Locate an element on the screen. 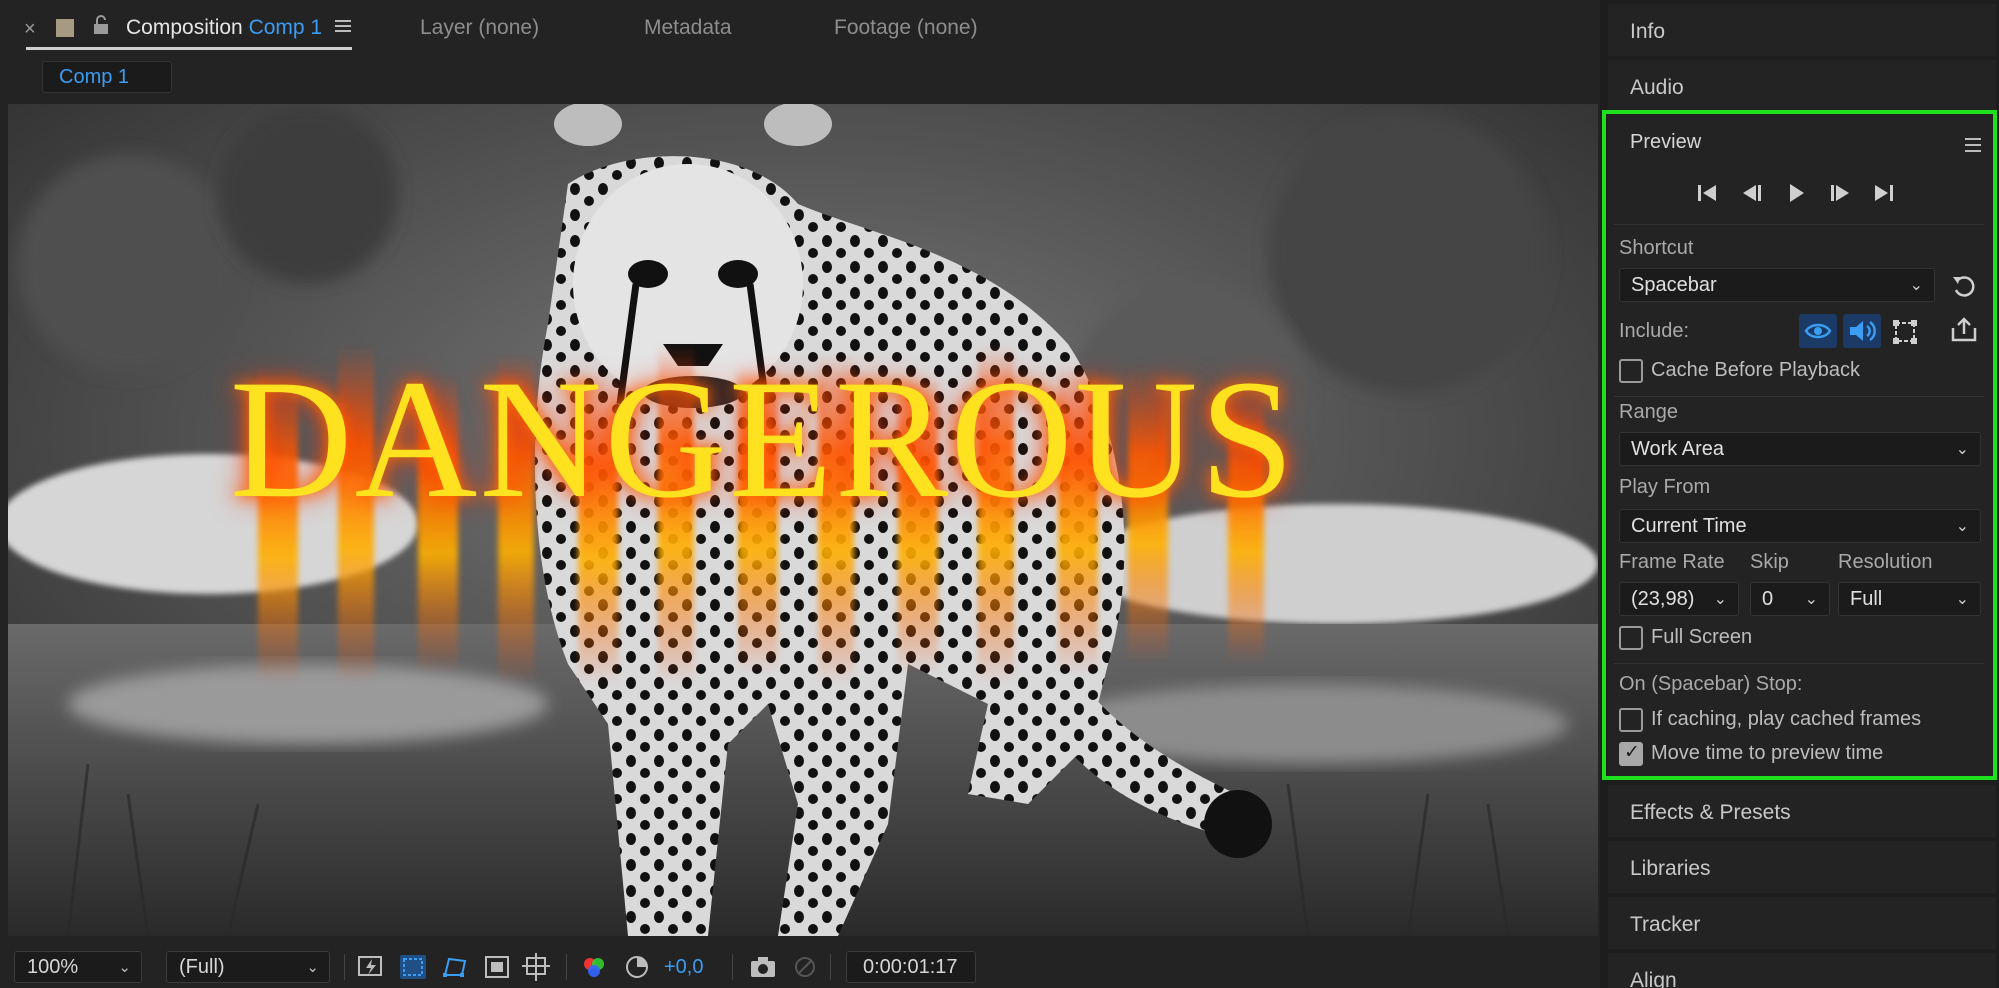 This screenshot has height=988, width=1999. effects-presets-panel-header: Effects & Presets is located at coordinates (1802, 811).